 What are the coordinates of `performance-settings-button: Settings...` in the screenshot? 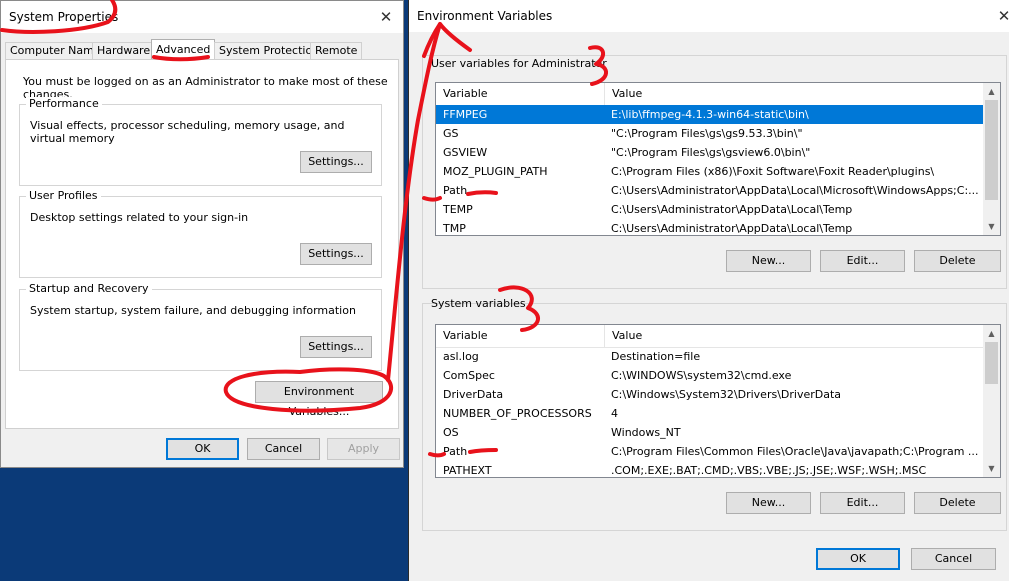 It's located at (336, 162).